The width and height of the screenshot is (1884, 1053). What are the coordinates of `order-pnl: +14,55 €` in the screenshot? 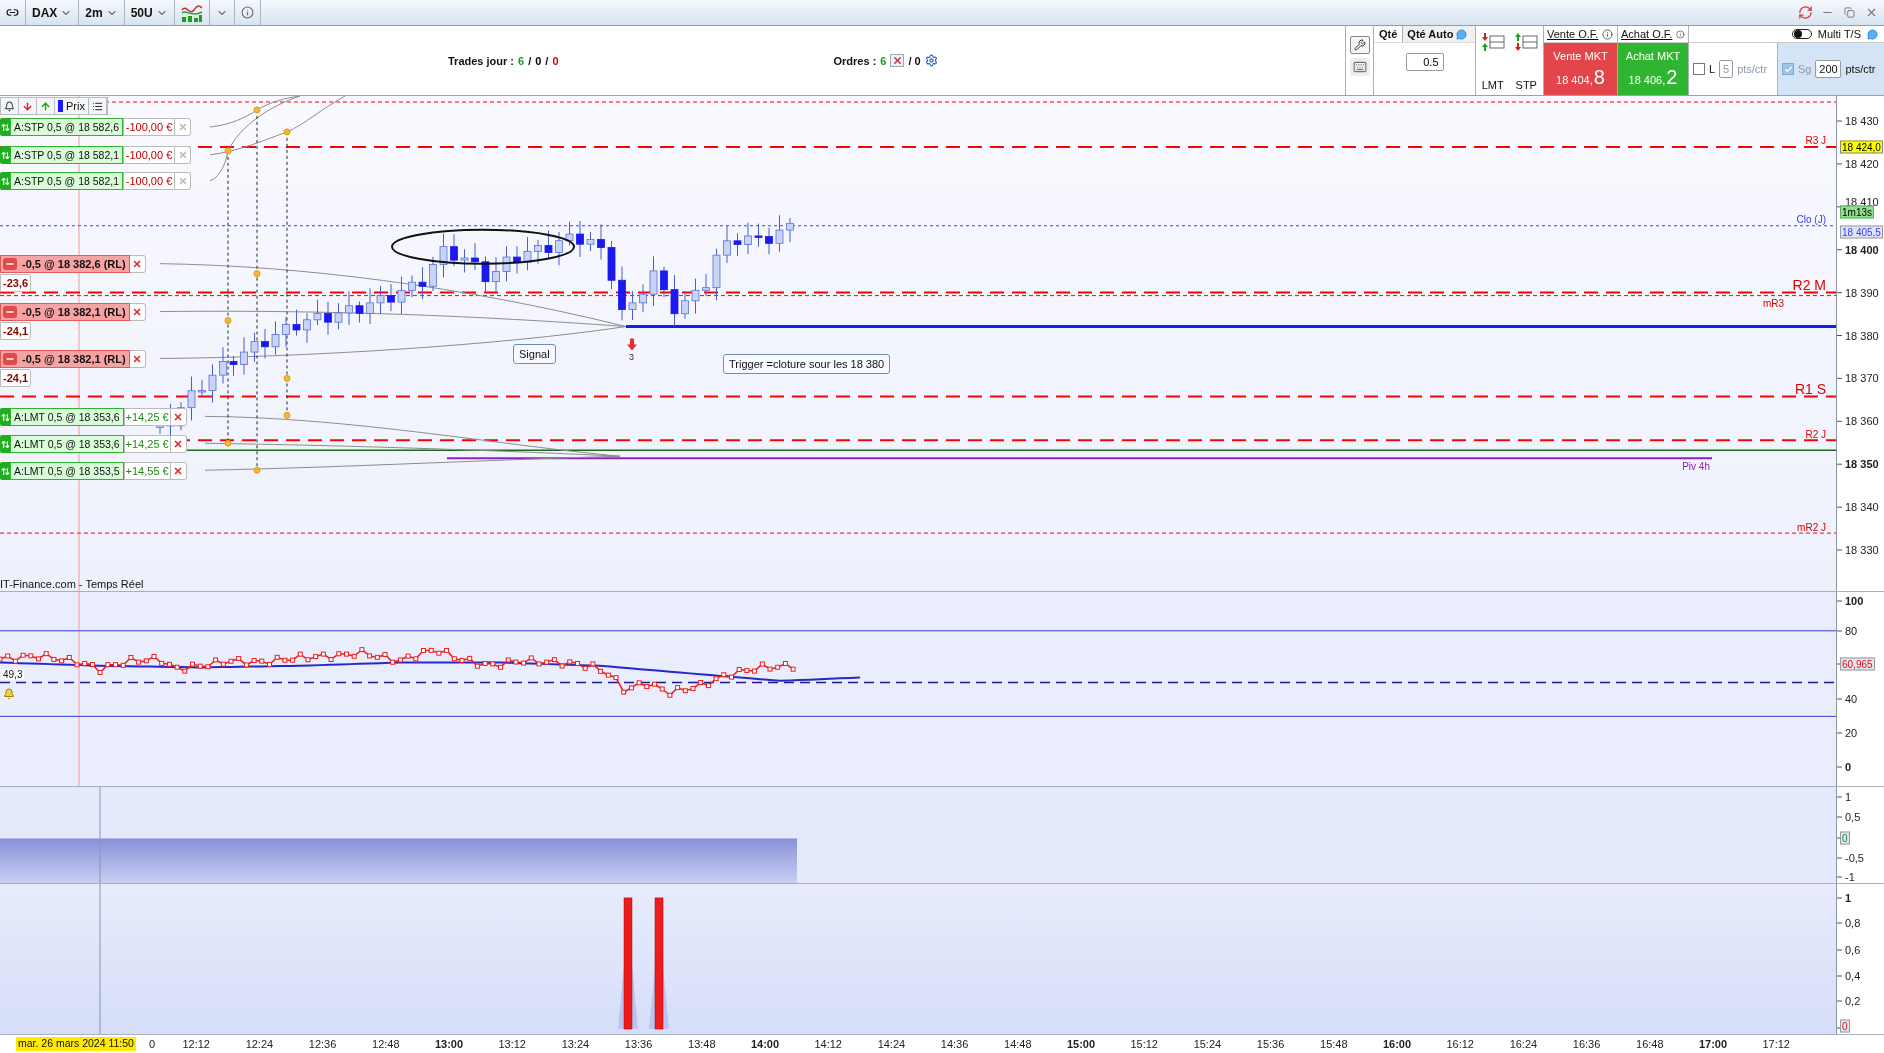 It's located at (147, 471).